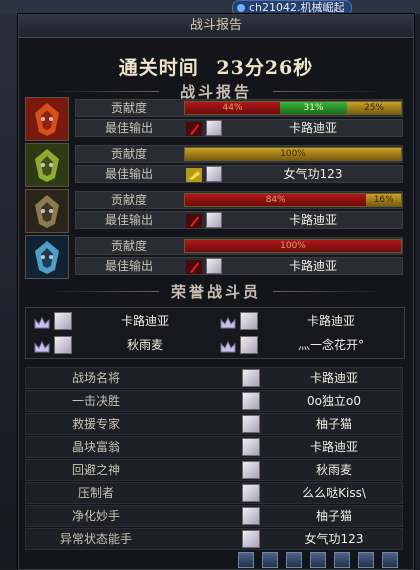 The height and width of the screenshot is (570, 420). I want to click on boss-stats: 贡献度 100% 最佳输出 卡路迪亚, so click(239, 257).